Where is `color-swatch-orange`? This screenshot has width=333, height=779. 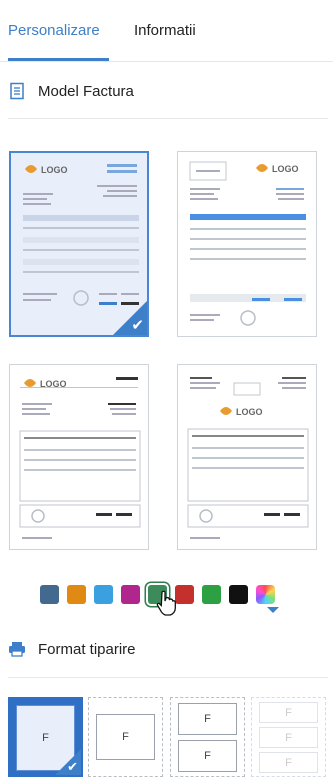
color-swatch-orange is located at coordinates (76, 594).